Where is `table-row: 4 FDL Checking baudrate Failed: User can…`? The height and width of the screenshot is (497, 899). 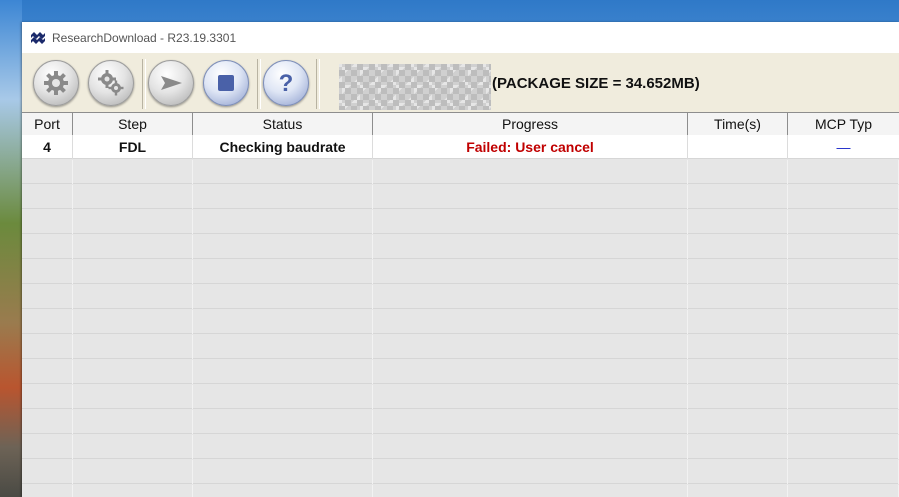 table-row: 4 FDL Checking baudrate Failed: User can… is located at coordinates (460, 147).